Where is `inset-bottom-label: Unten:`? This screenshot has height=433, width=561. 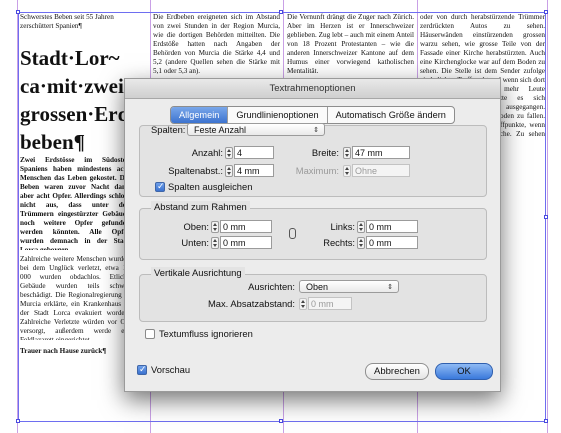
inset-bottom-label: Unten: is located at coordinates (195, 242).